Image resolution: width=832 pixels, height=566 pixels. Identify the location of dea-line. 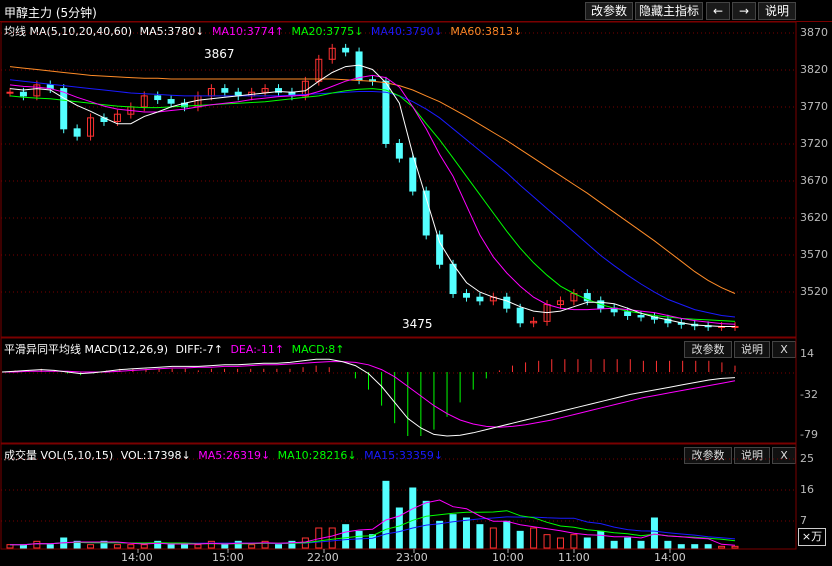
(369, 394).